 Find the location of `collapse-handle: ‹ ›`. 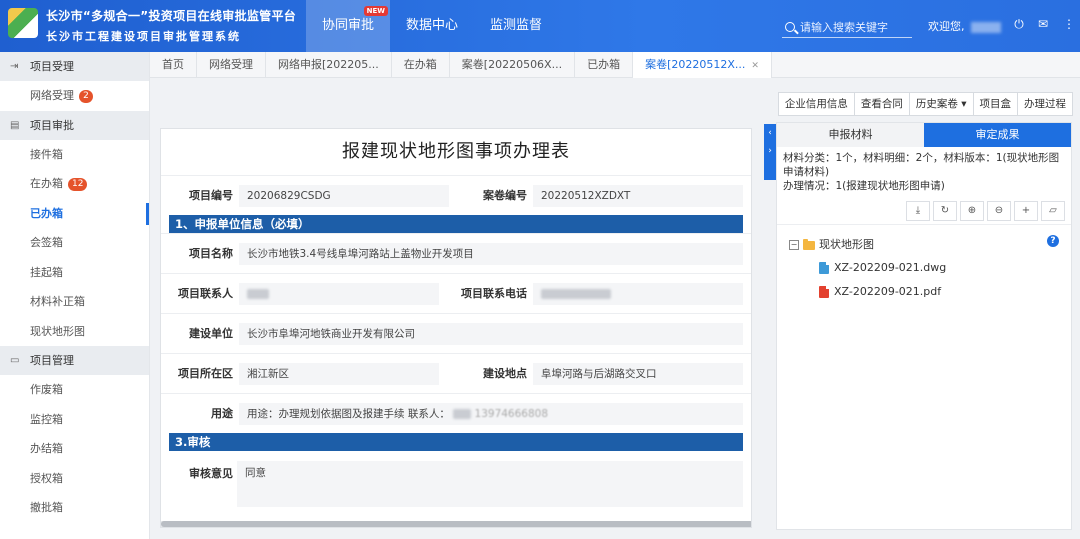

collapse-handle: ‹ › is located at coordinates (770, 152).